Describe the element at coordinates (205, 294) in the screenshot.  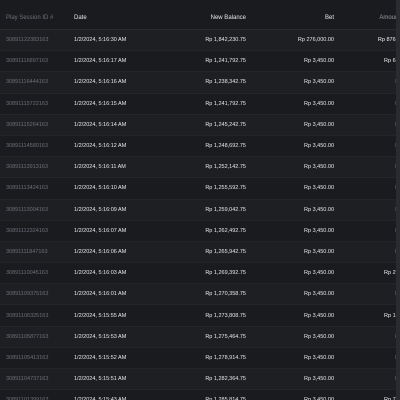
I see `new-balance-cell: Rp 1,270,358.75` at that location.